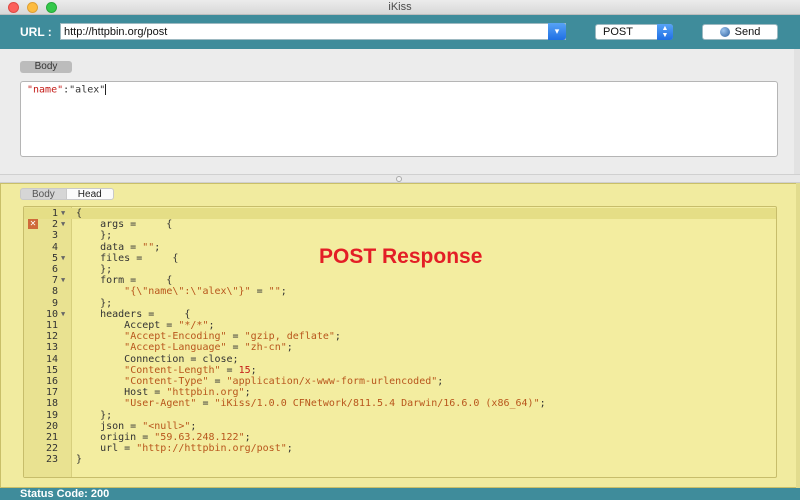 Image resolution: width=800 pixels, height=500 pixels. I want to click on text-cursor, so click(106, 89).